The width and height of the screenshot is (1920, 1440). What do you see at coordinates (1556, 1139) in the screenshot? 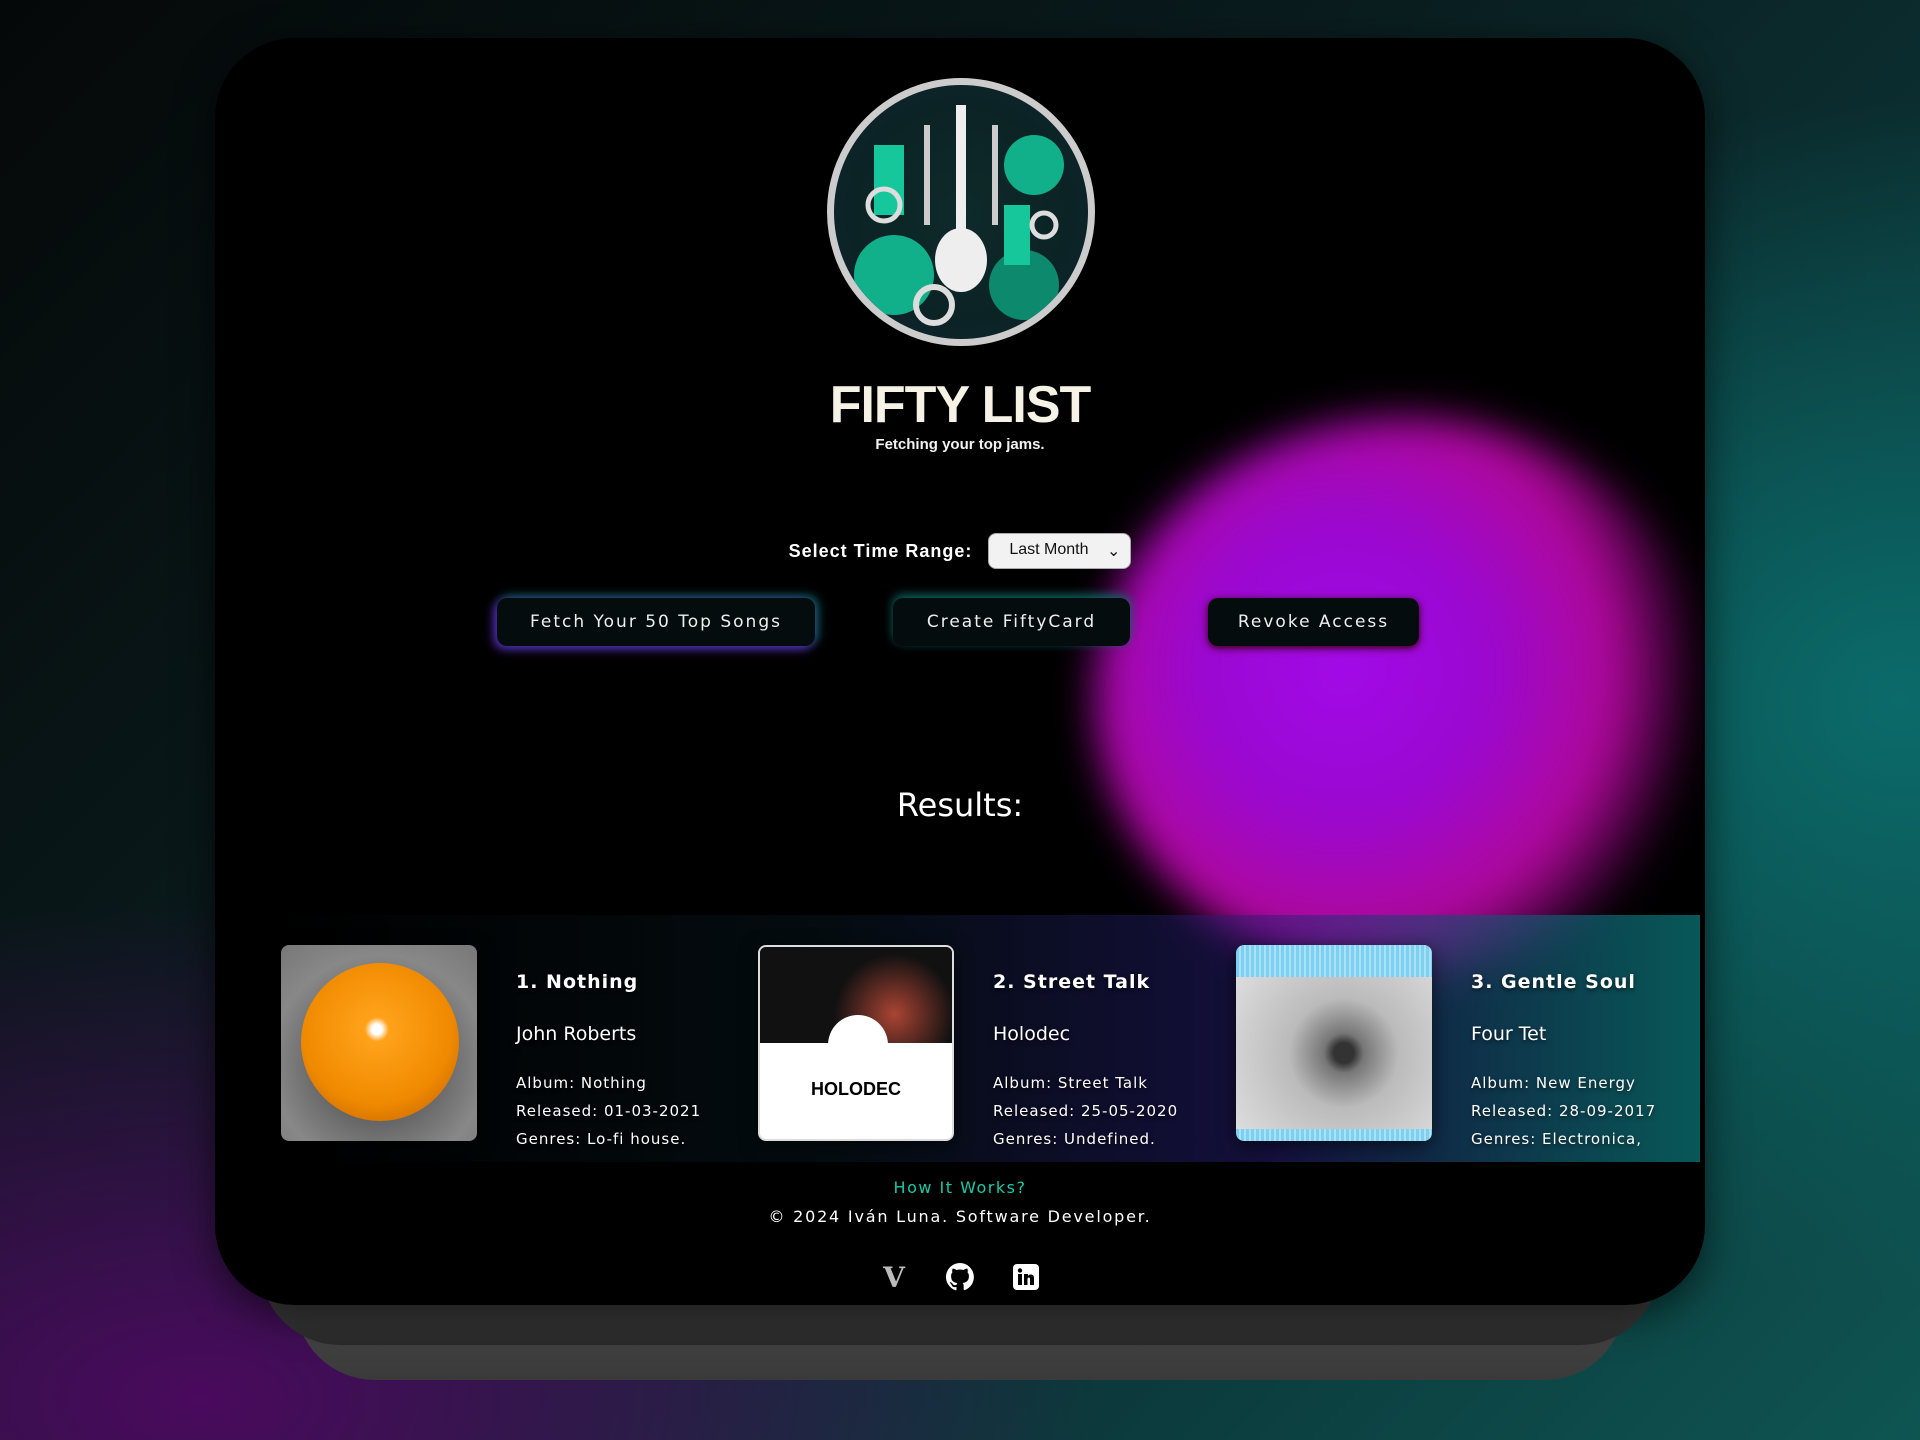
I see `song-genres: Genres: Electronica,` at bounding box center [1556, 1139].